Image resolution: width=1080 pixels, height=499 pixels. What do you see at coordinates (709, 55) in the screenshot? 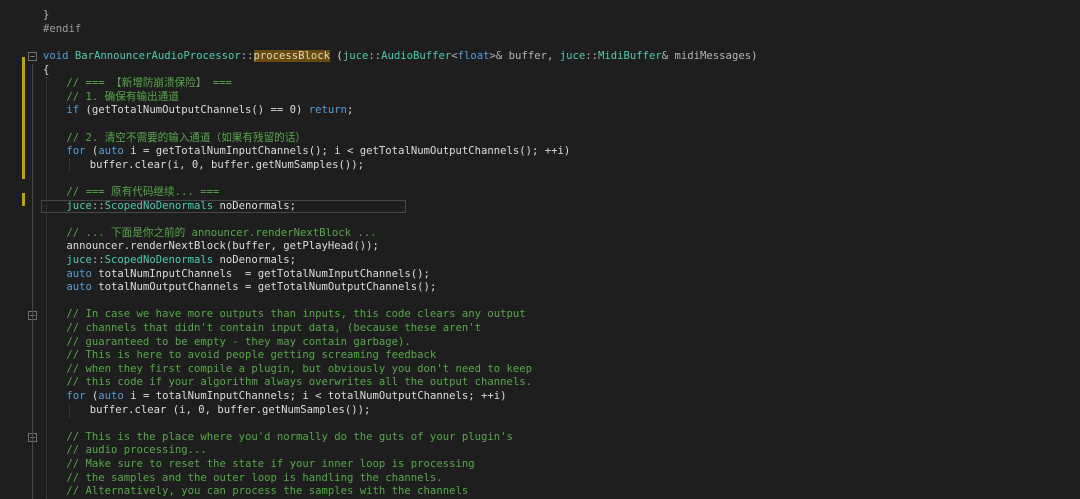
I see `code-token: & midiMessages)` at bounding box center [709, 55].